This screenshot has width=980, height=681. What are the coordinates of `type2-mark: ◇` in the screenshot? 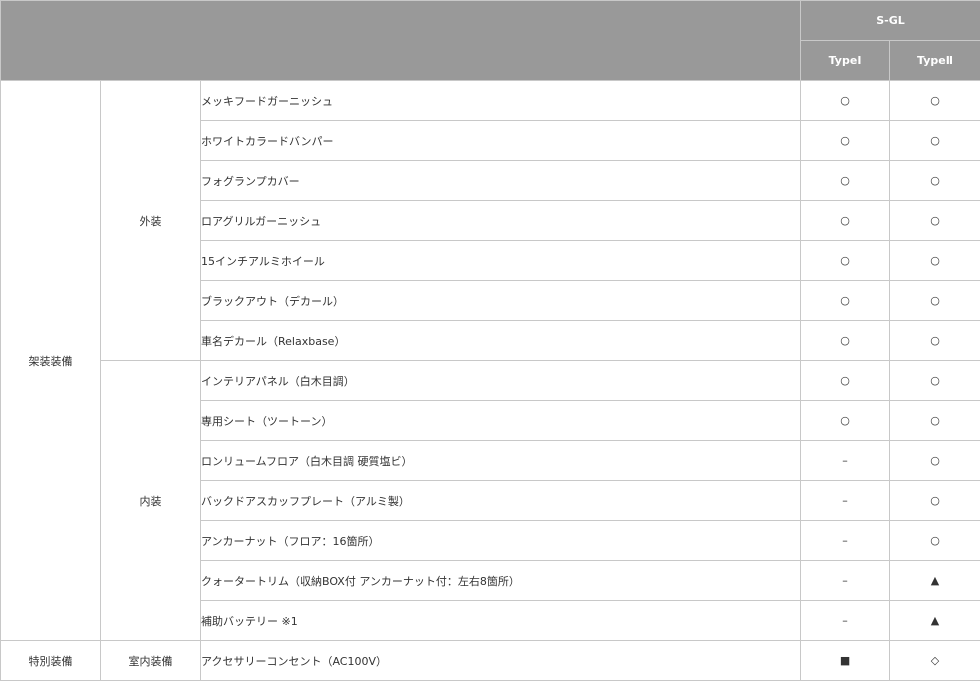 It's located at (934, 660).